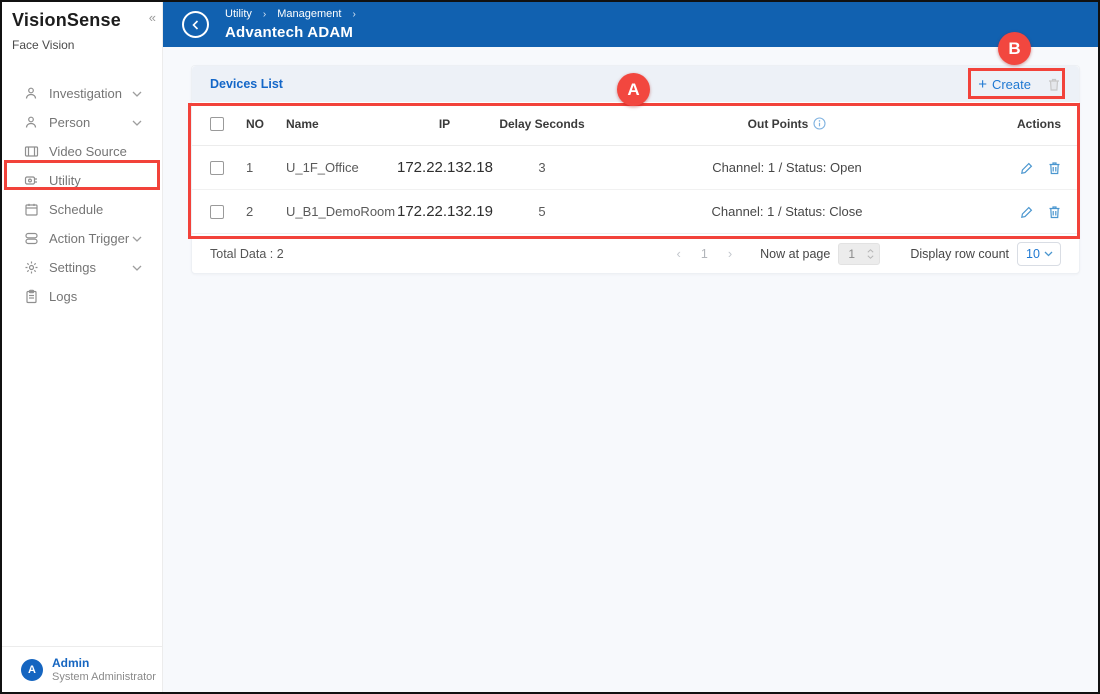 This screenshot has width=1100, height=694. What do you see at coordinates (542, 167) in the screenshot?
I see `cell-delay: 3` at bounding box center [542, 167].